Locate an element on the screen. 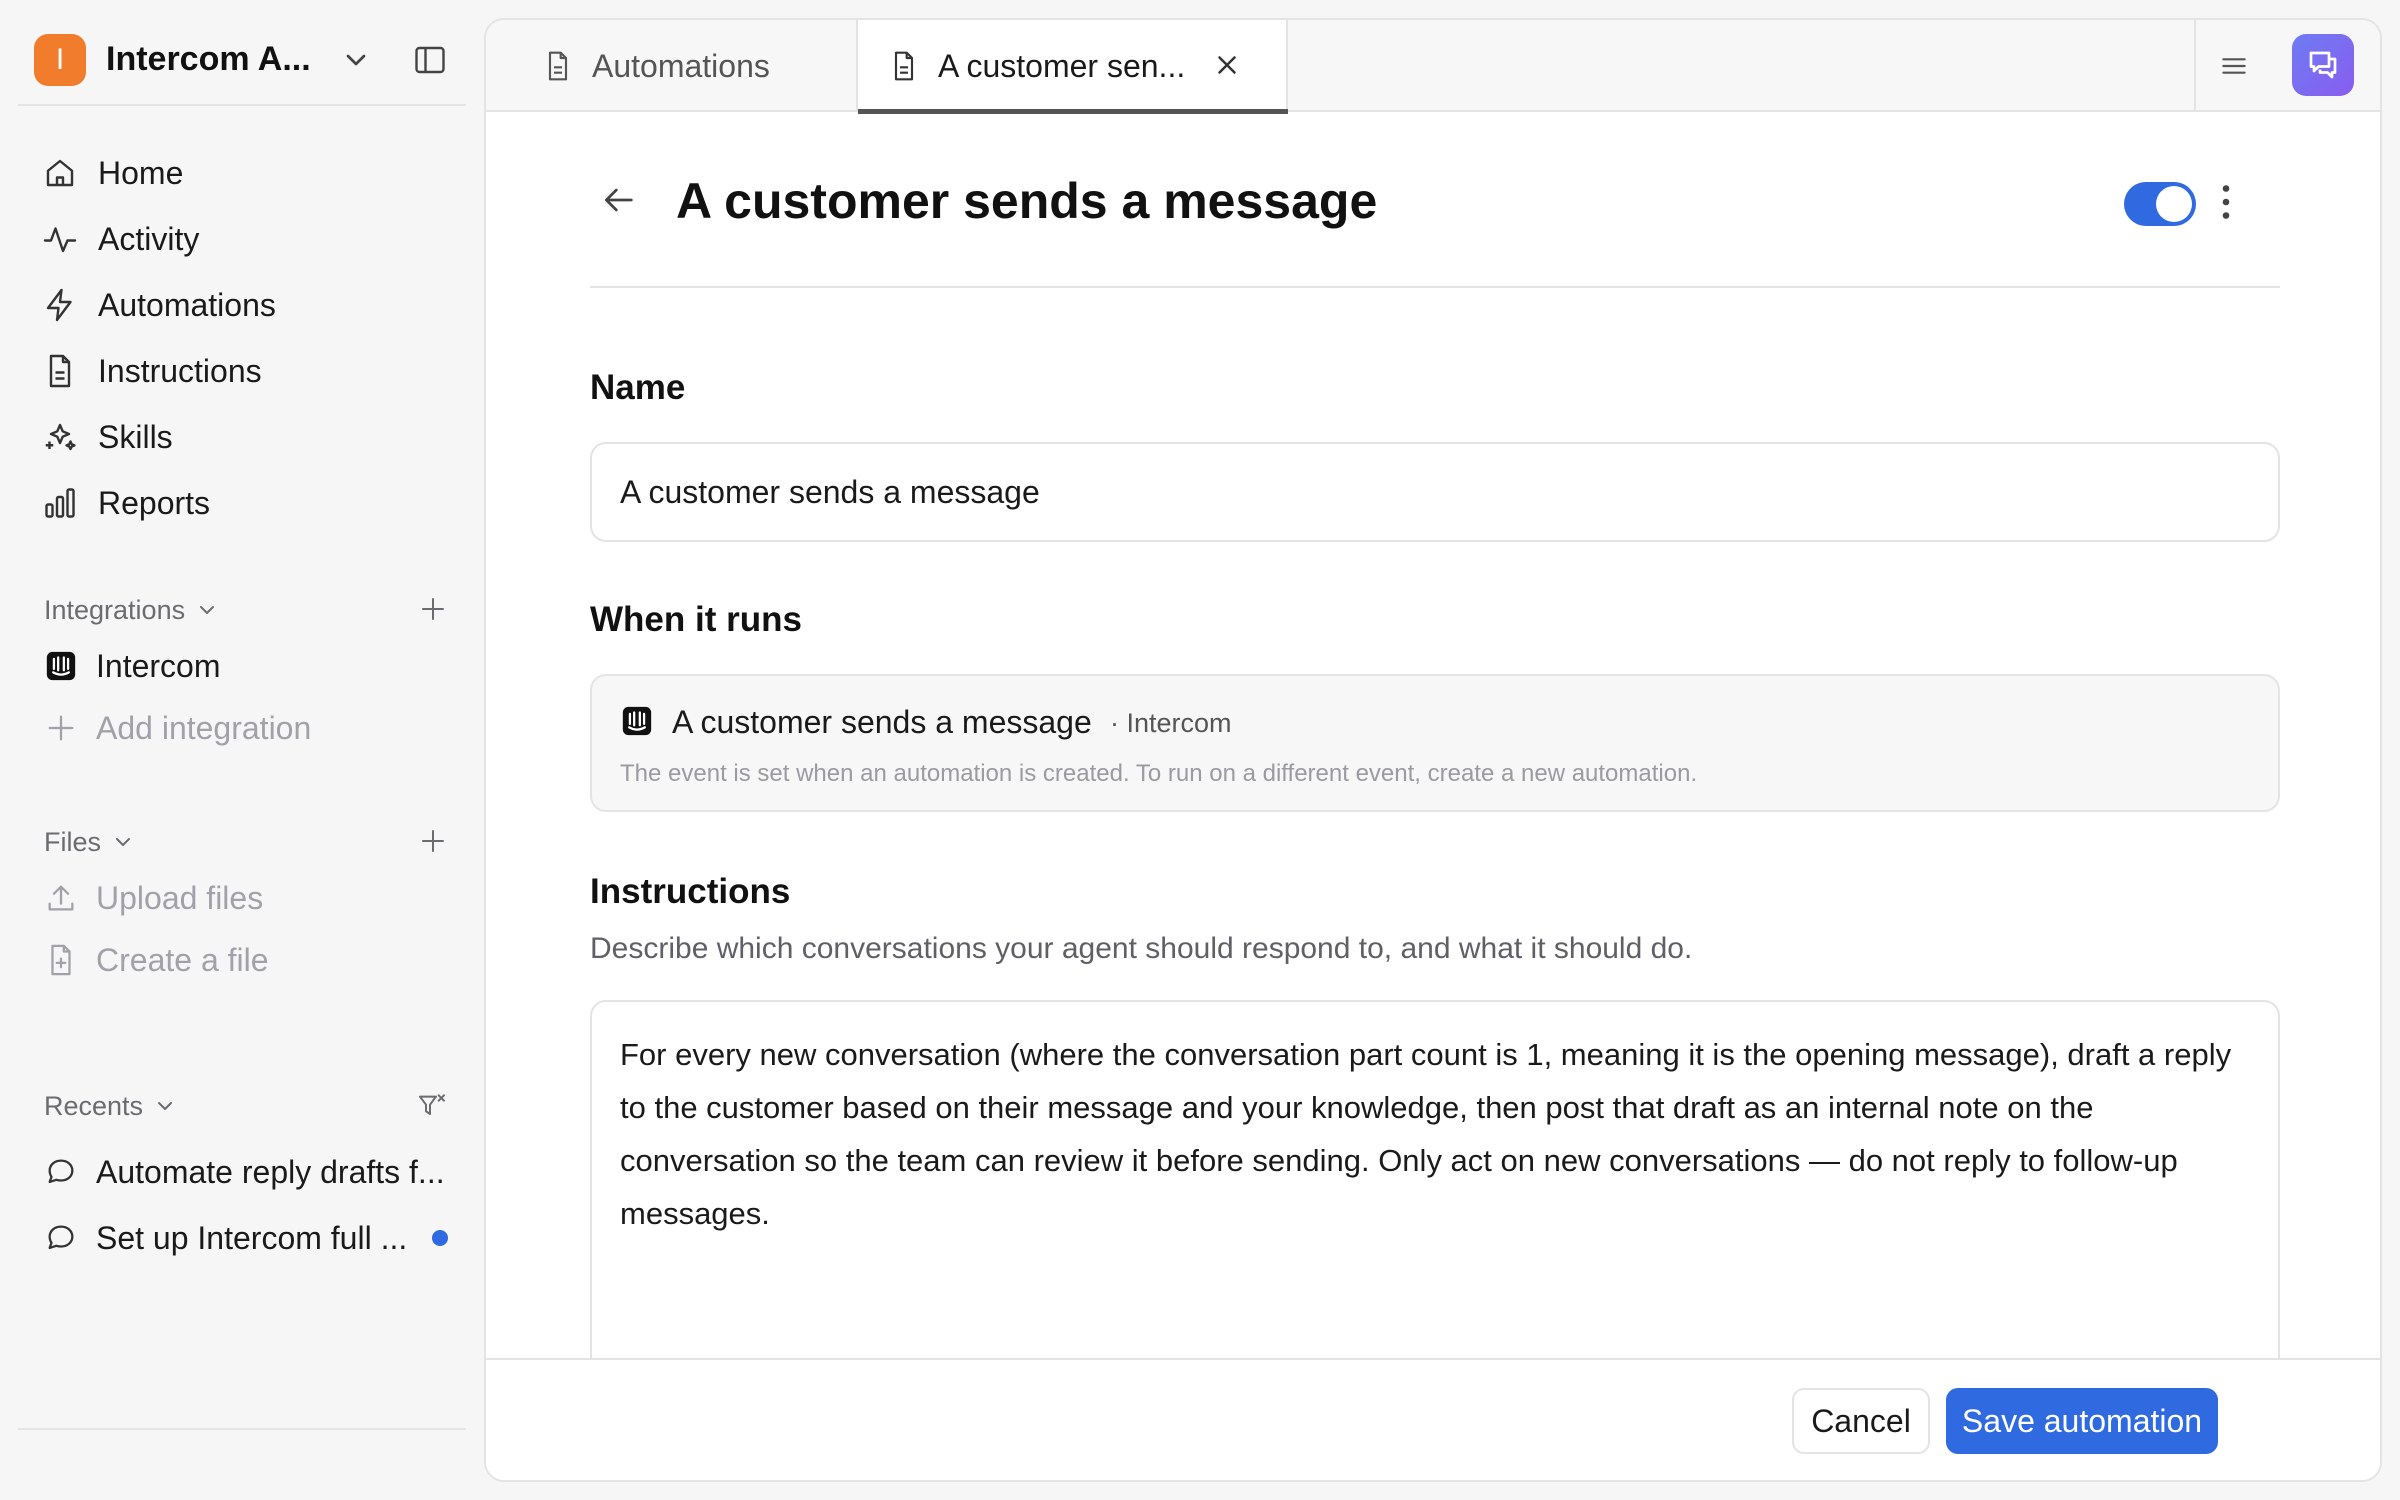 This screenshot has height=1500, width=2400. toggle-knob is located at coordinates (2174, 204).